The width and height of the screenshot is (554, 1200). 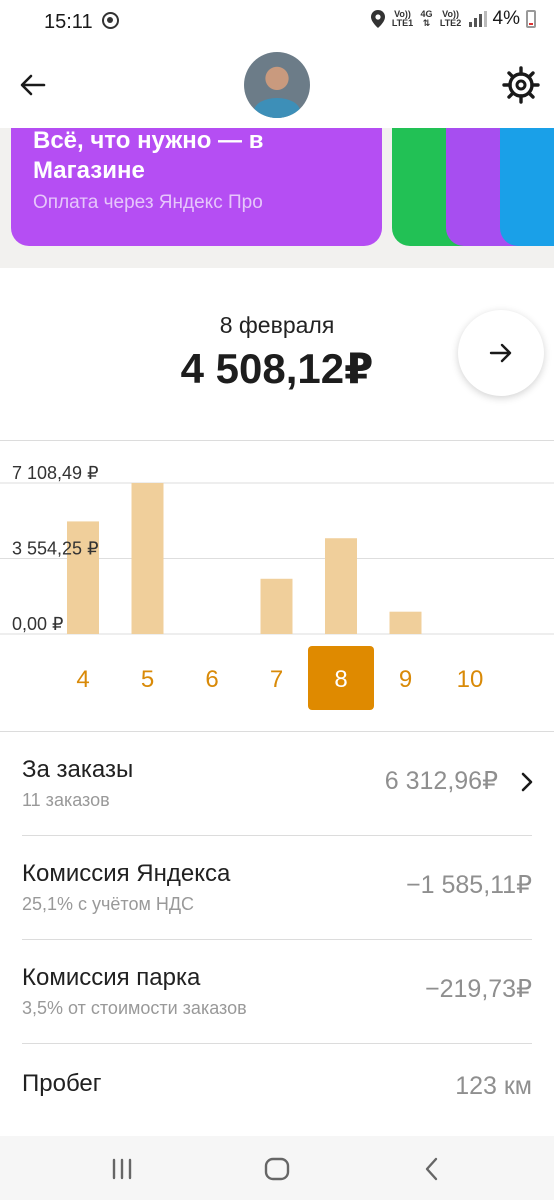 I want to click on status-indicators: Vo)) LTE1 4G ⇅ Vo)) LTE2 4%, so click(x=453, y=19).